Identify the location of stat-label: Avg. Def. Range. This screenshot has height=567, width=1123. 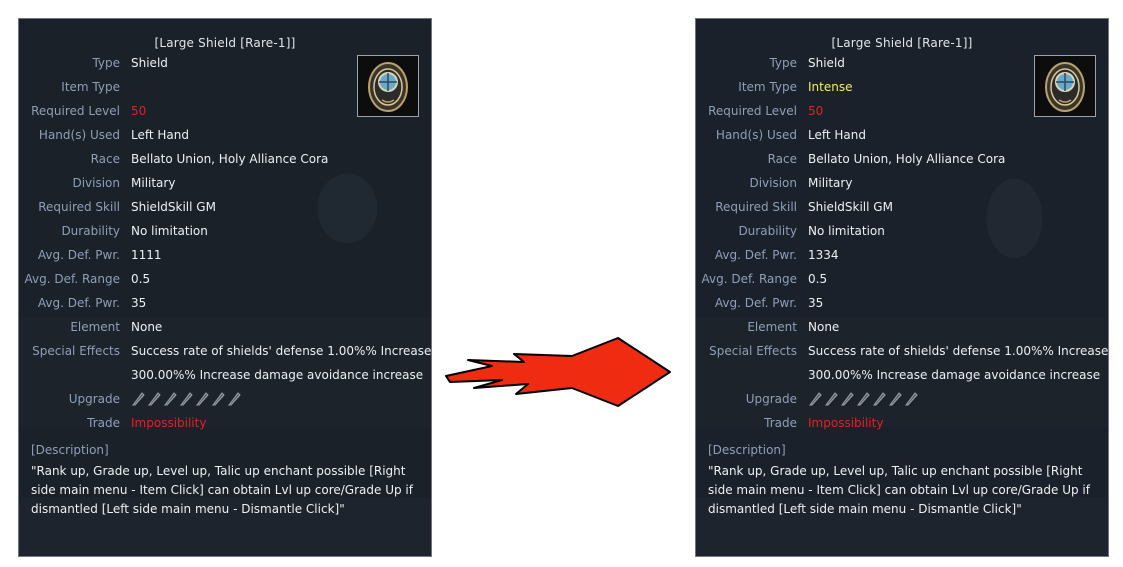
(72, 279).